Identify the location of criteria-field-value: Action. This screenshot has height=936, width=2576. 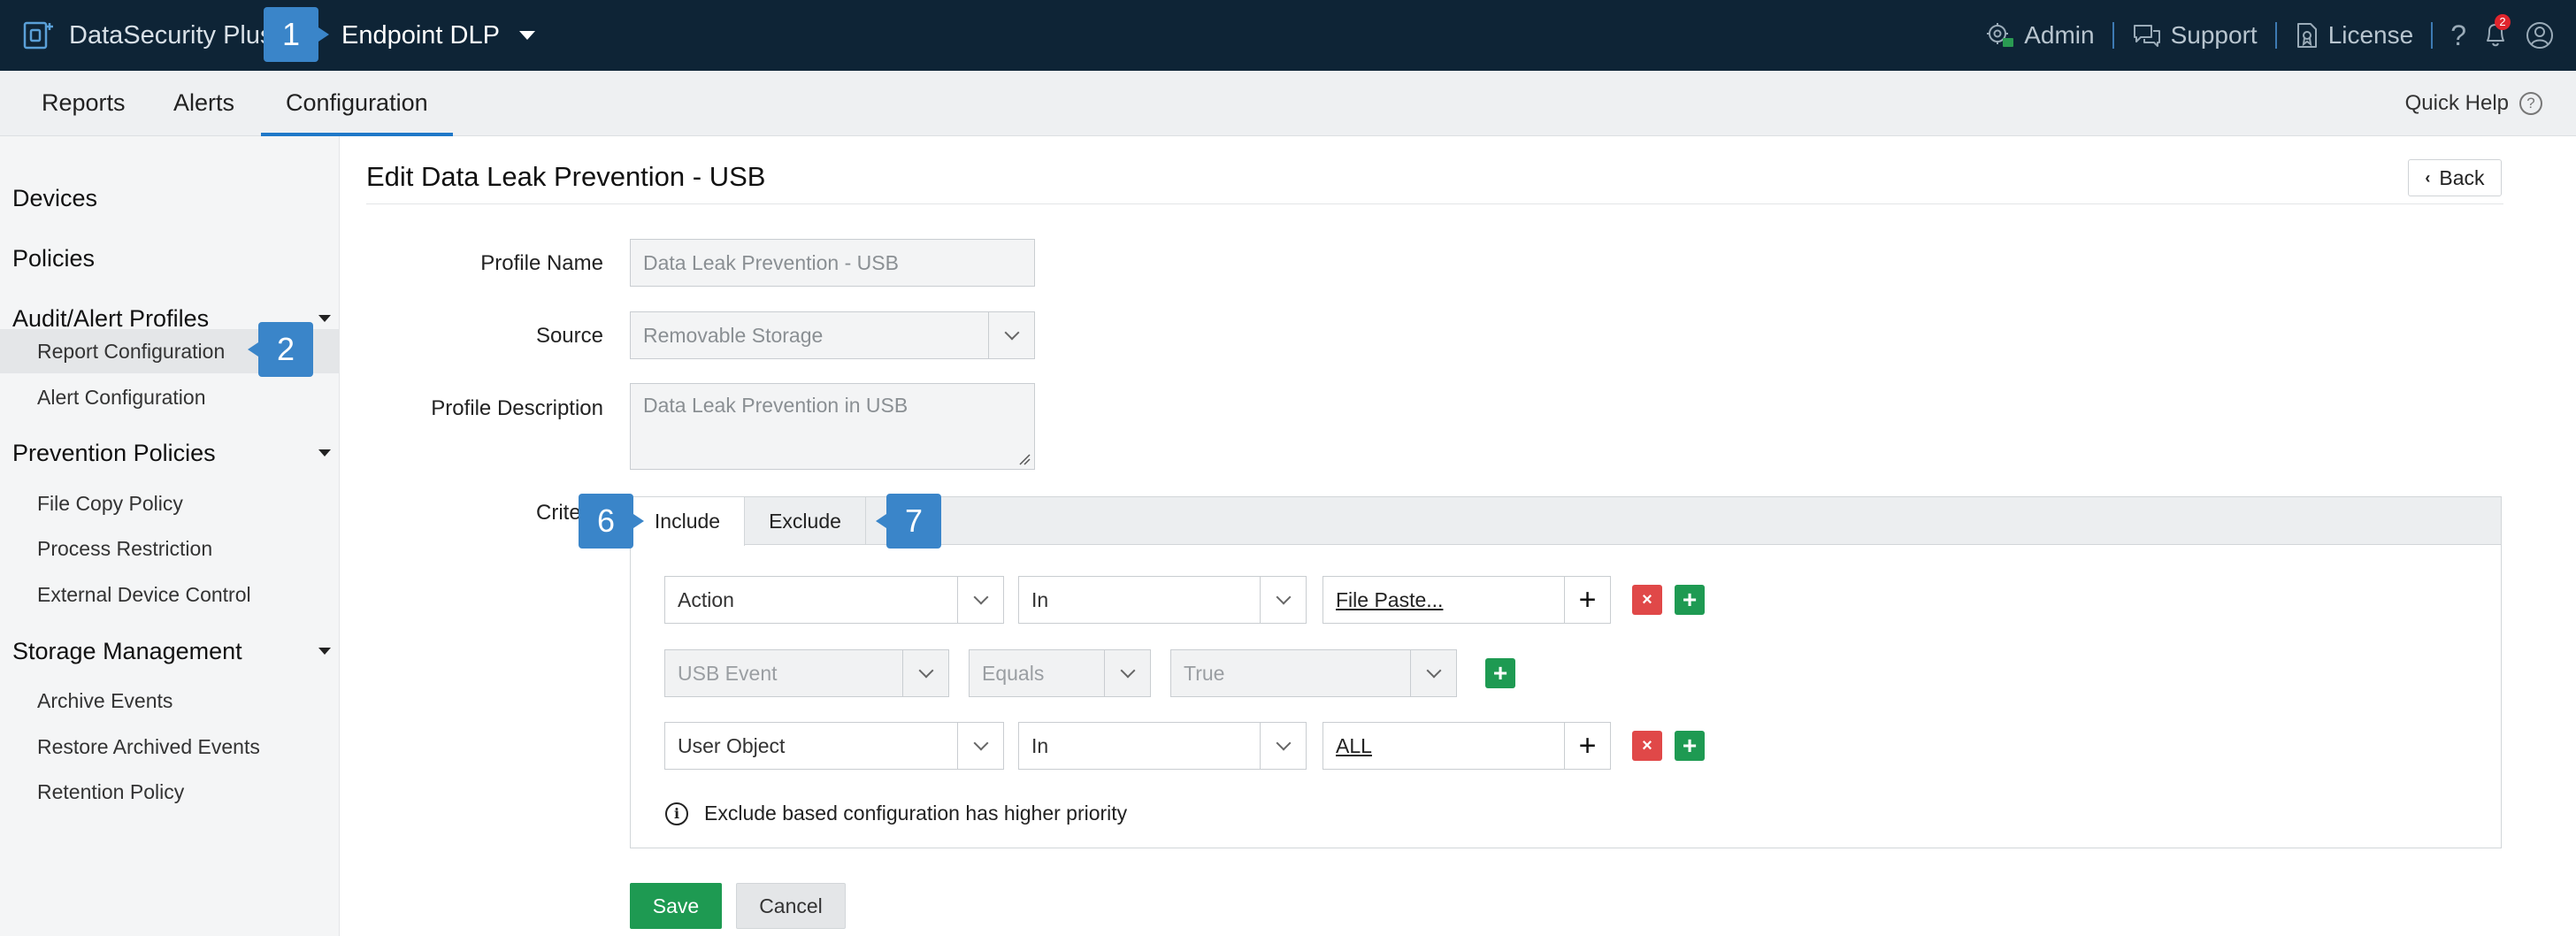
(706, 599).